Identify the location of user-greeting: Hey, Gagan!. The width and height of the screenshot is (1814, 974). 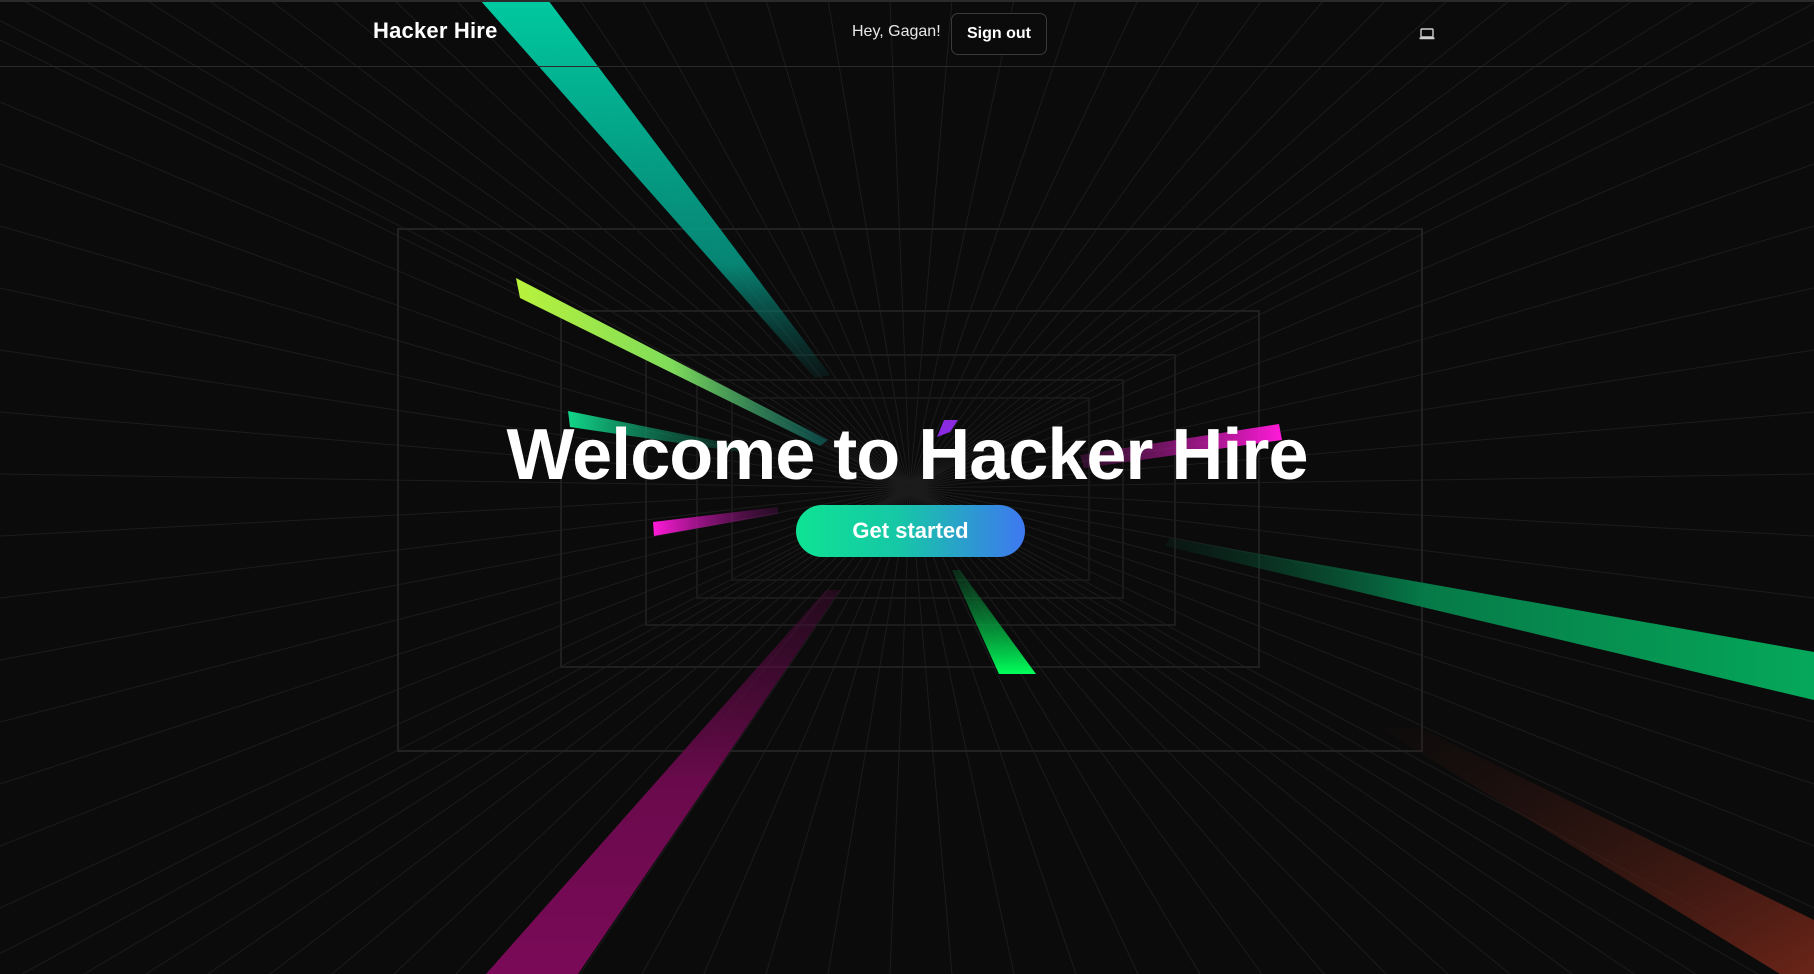
(896, 31).